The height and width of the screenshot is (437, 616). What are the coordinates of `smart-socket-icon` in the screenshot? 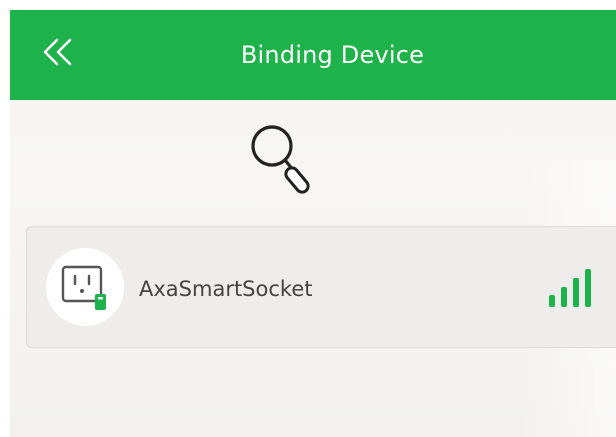 It's located at (83, 287).